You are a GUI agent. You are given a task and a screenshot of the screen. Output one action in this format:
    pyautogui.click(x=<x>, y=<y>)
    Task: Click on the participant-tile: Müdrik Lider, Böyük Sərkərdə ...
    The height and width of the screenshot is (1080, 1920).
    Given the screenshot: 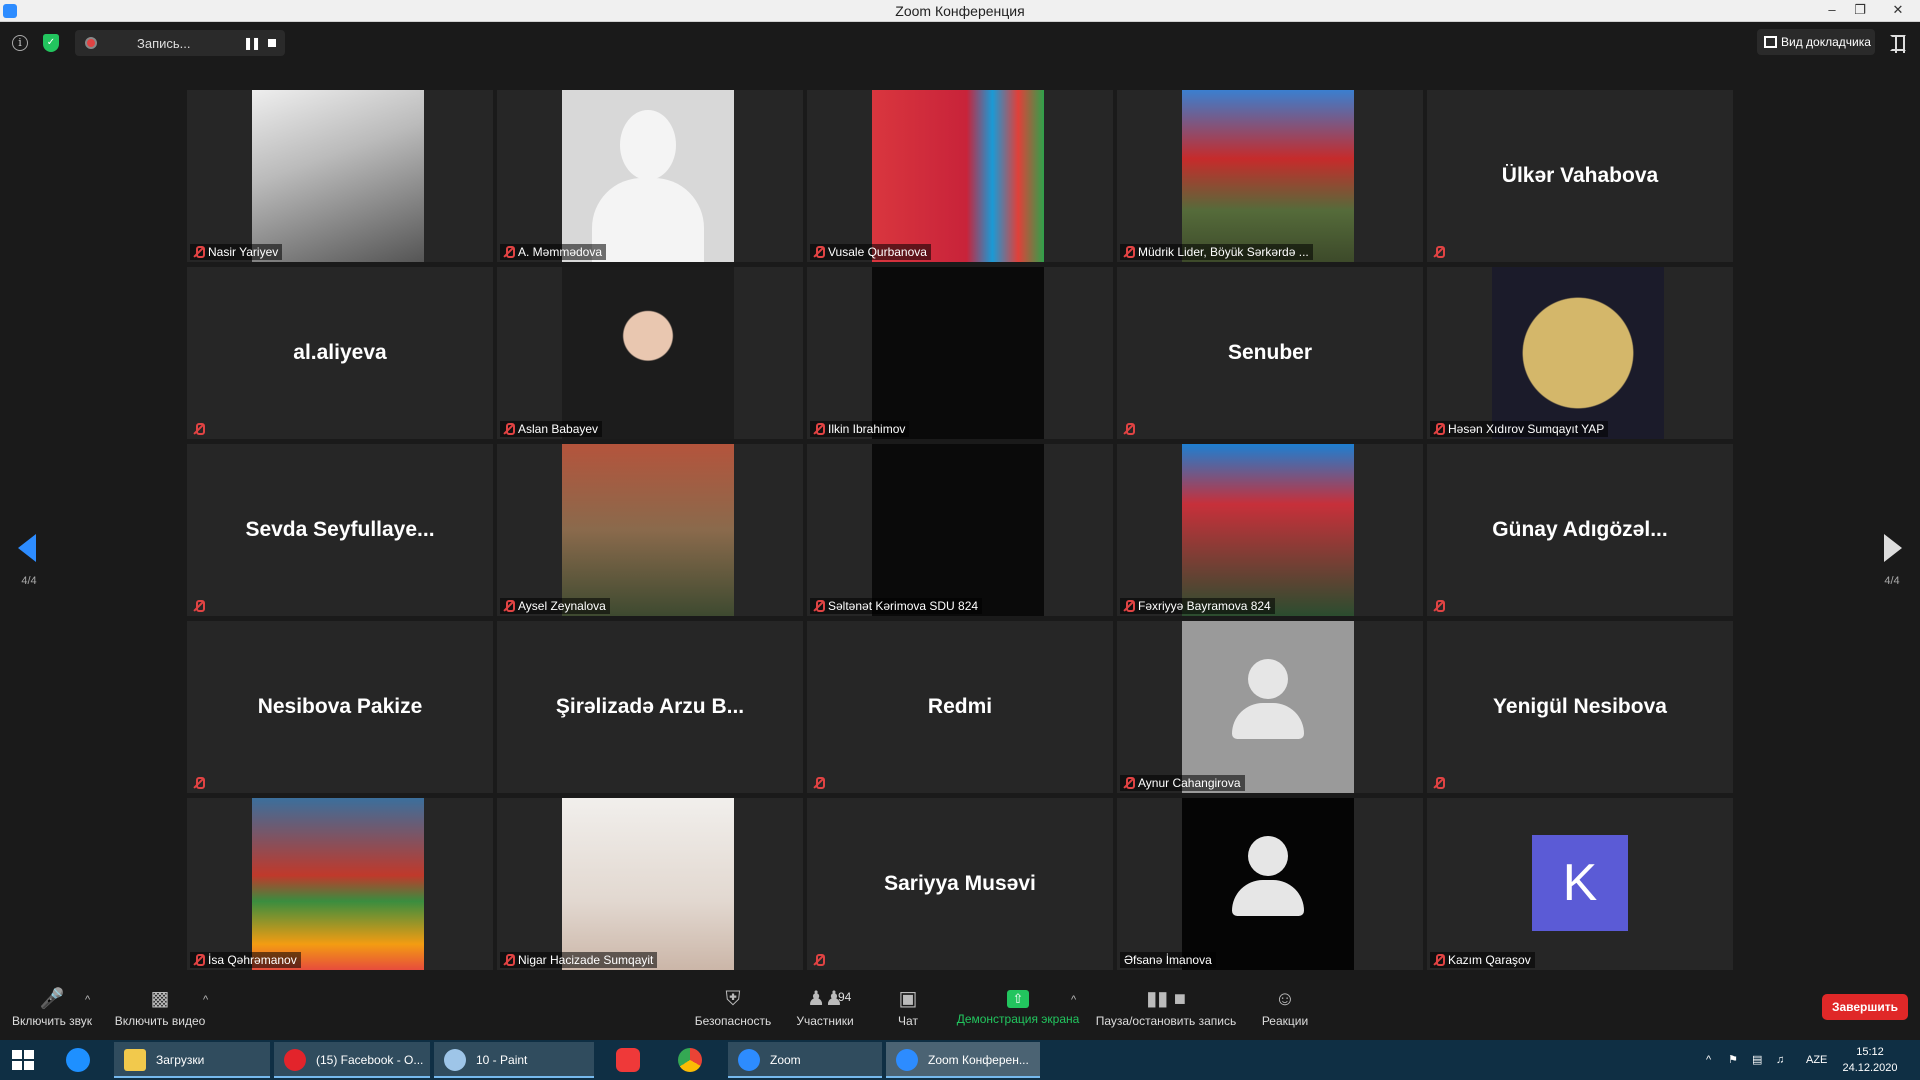 What is the action you would take?
    pyautogui.click(x=1270, y=176)
    